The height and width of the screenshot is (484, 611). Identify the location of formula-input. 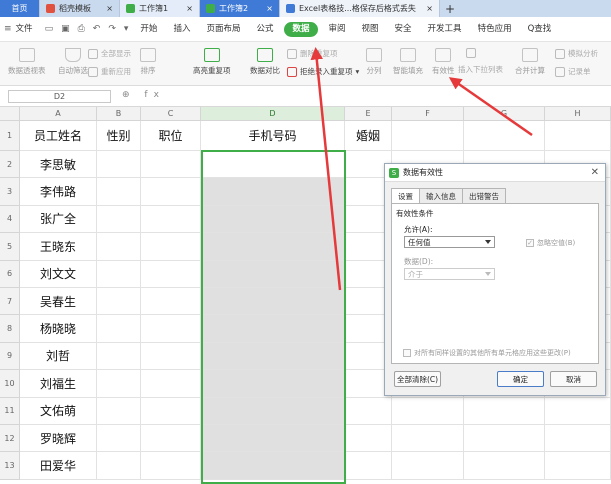
(383, 96).